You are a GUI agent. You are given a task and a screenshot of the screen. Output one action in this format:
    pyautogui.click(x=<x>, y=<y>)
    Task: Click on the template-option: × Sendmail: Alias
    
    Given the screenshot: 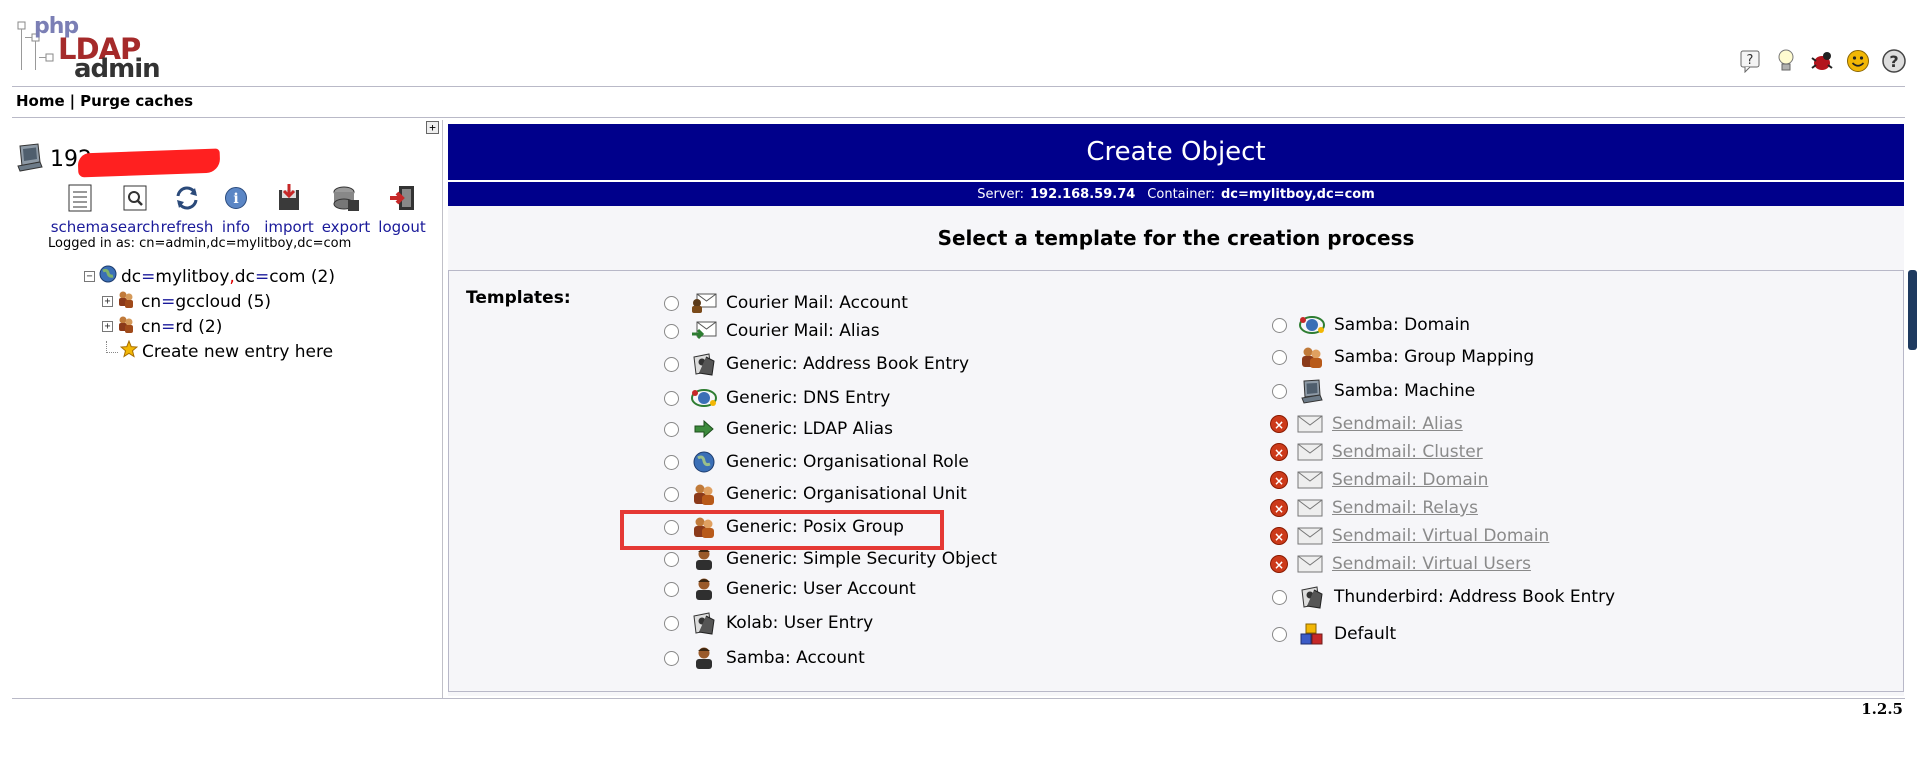 What is the action you would take?
    pyautogui.click(x=1366, y=424)
    